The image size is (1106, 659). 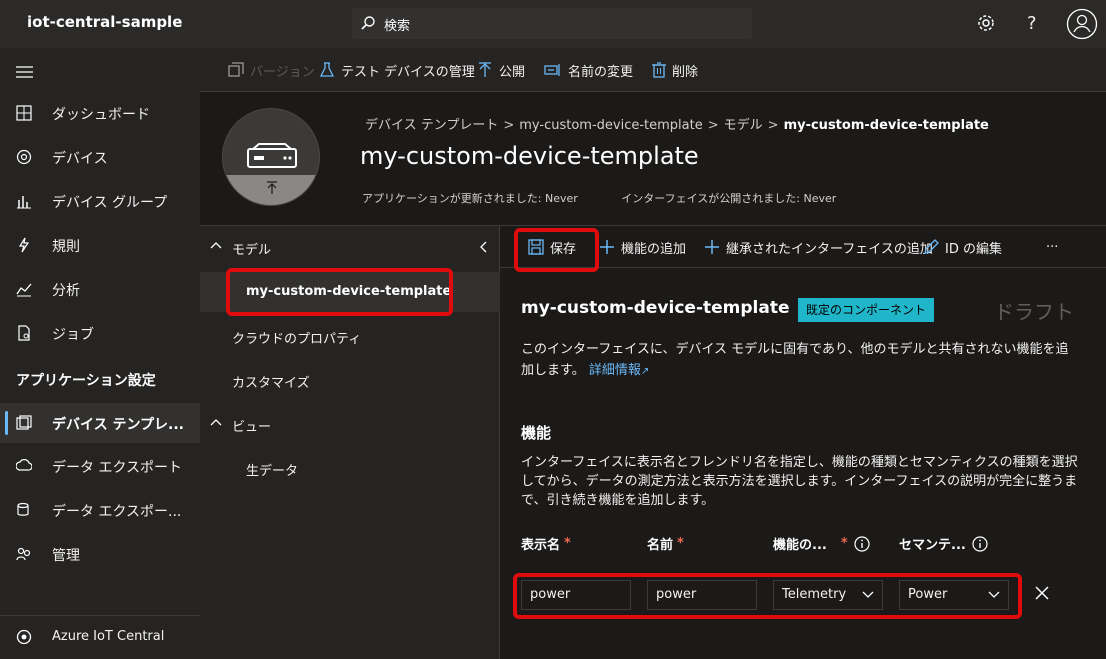 I want to click on hamburger-menu-icon, so click(x=25, y=72).